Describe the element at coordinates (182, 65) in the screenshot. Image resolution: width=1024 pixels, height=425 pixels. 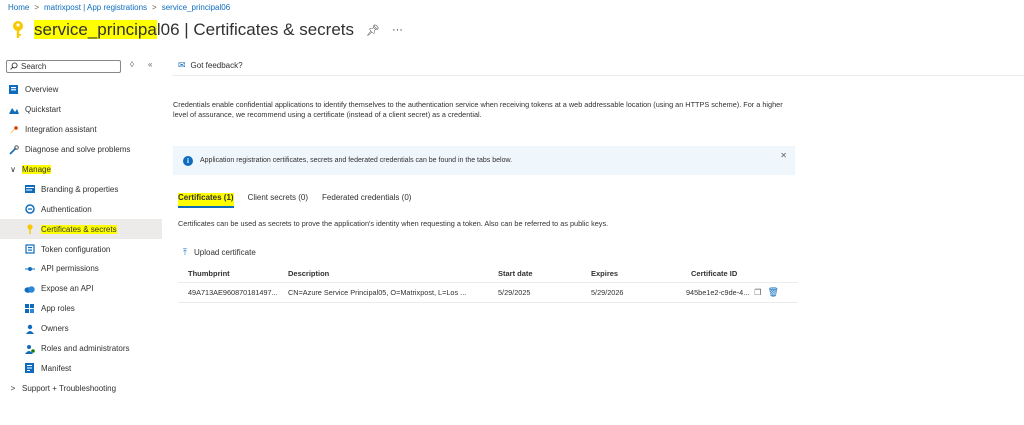
I see `feedback-icon: ✉︎` at that location.